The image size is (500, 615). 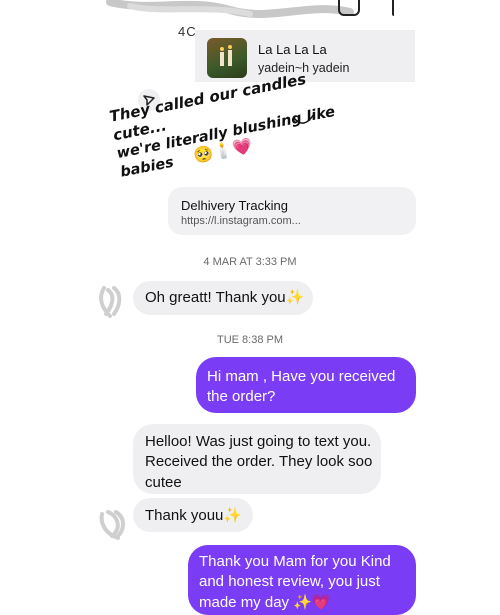 I want to click on timestamp: 4 MAR AT 3:33 PM, so click(x=250, y=262).